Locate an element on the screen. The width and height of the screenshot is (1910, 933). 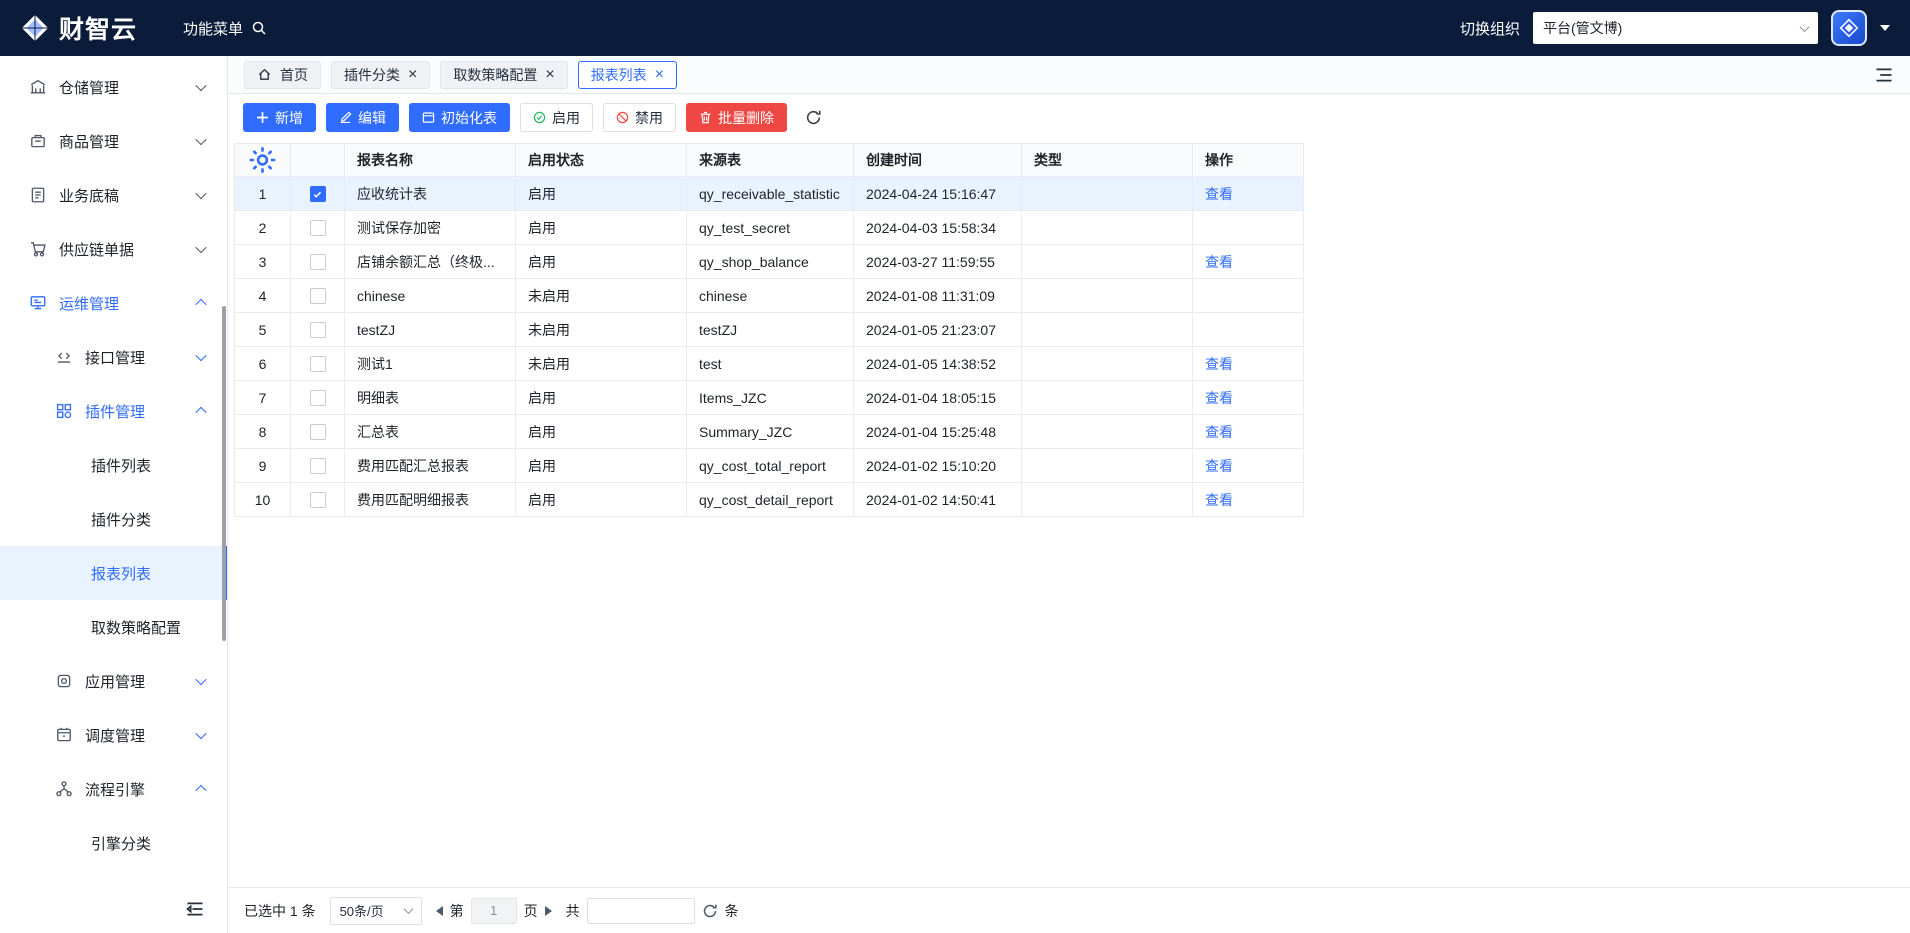
check-button: 启用 is located at coordinates (556, 117).